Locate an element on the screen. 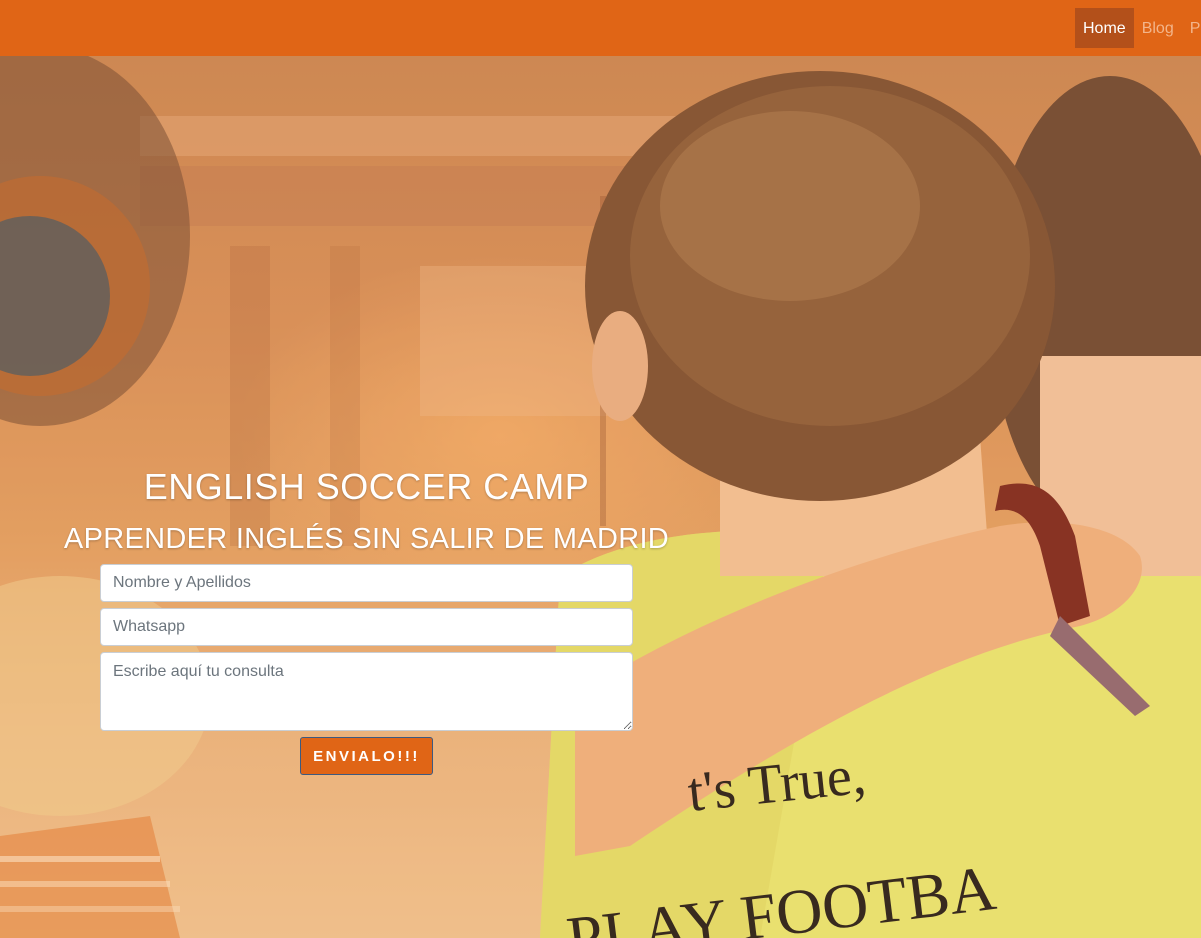  submit-row: ENVIALO!!! is located at coordinates (366, 756).